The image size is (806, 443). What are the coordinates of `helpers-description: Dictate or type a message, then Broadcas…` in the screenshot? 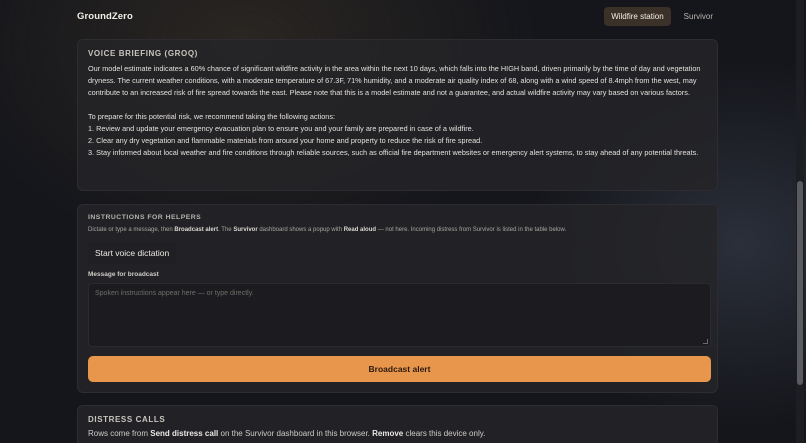 It's located at (327, 230).